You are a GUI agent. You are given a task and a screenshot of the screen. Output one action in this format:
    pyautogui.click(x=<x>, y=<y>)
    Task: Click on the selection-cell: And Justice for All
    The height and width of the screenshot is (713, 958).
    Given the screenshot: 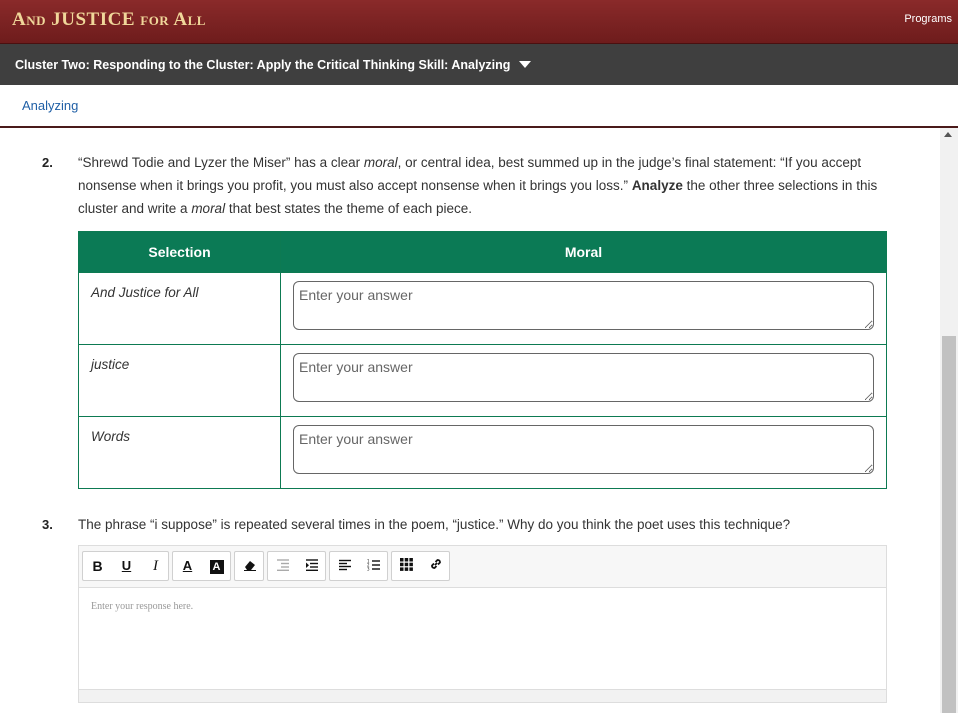 What is the action you would take?
    pyautogui.click(x=179, y=308)
    